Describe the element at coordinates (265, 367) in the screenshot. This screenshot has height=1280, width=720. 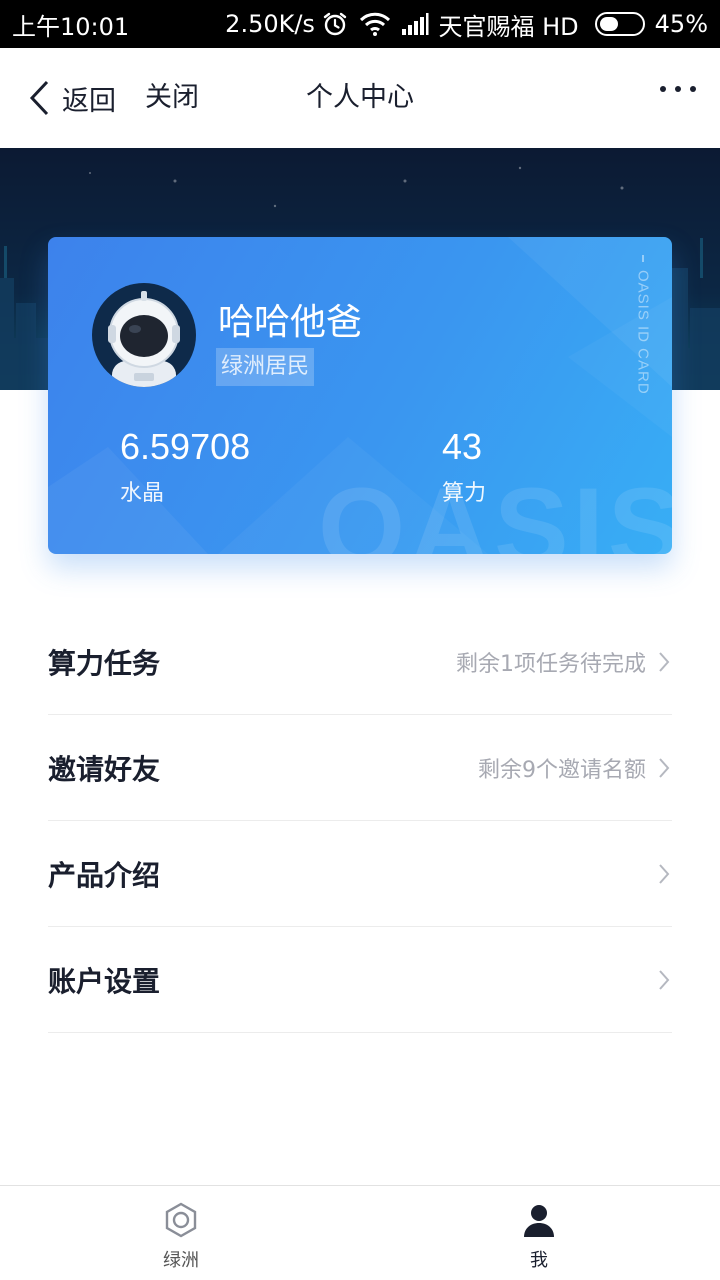
I see `user-level-badge: 绿洲居民` at that location.